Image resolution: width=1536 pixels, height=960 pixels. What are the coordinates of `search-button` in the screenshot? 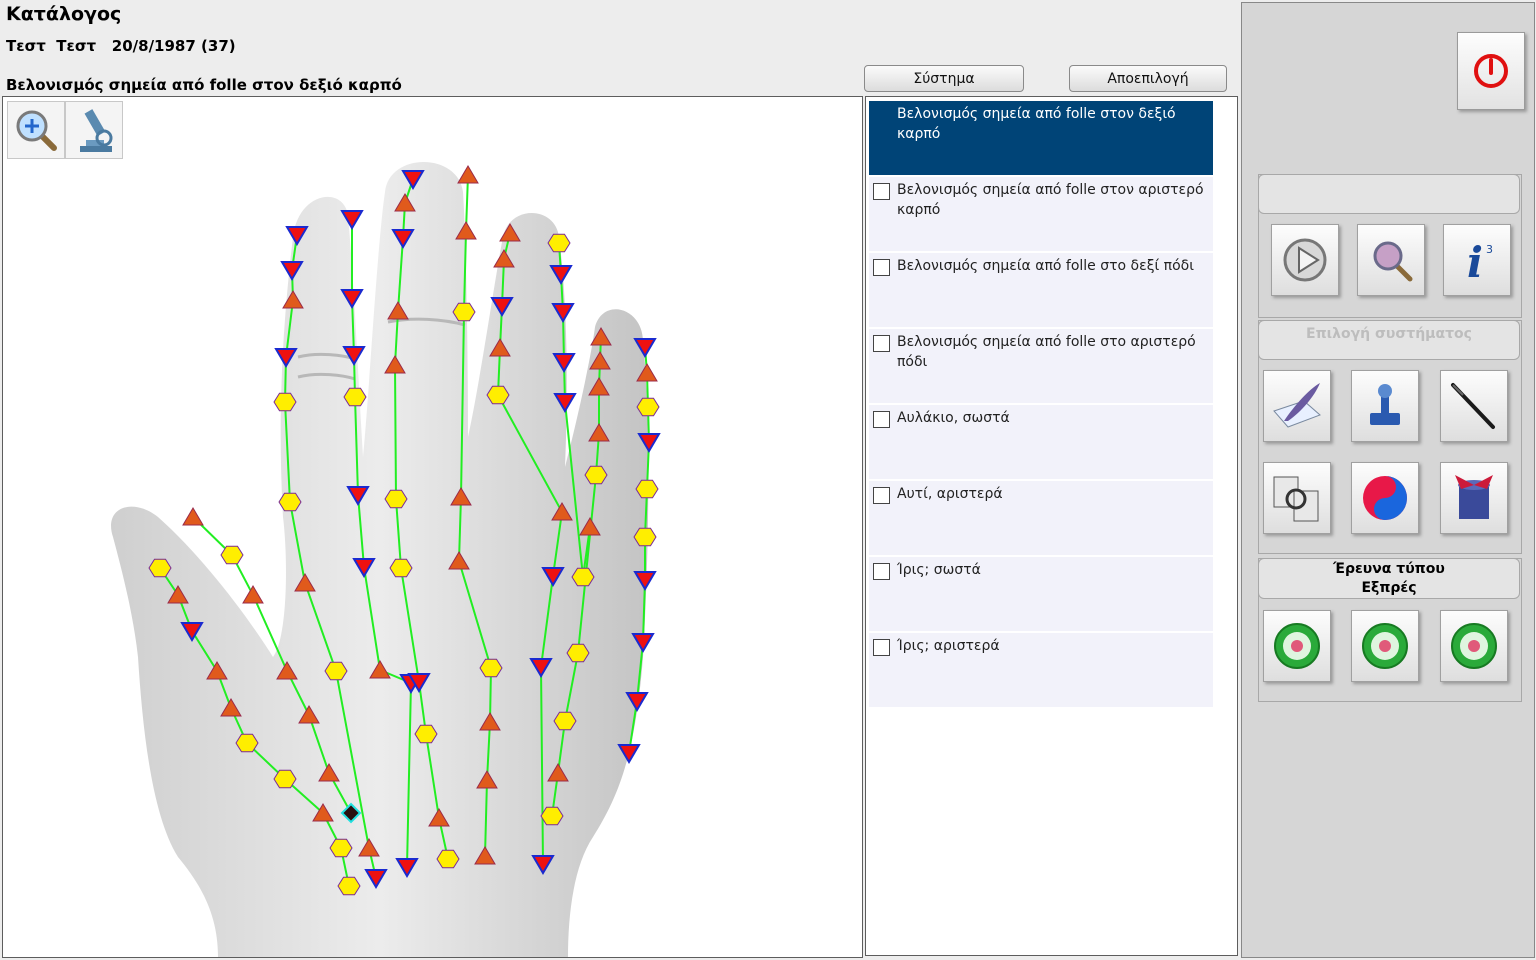 It's located at (1391, 260).